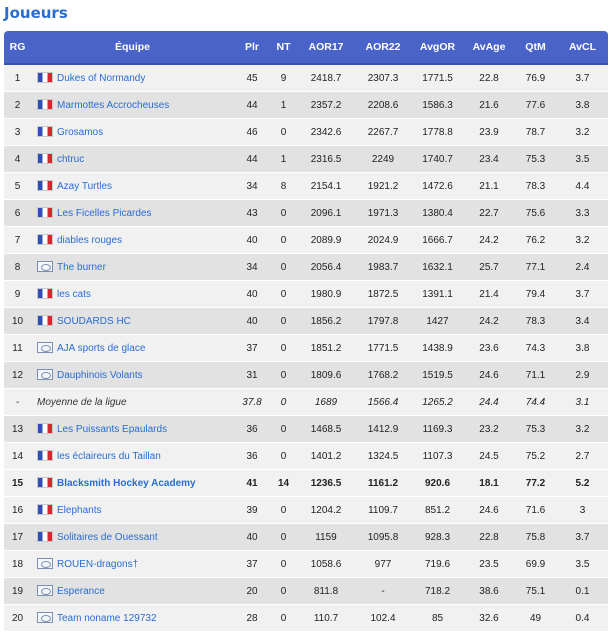 The width and height of the screenshot is (612, 640). I want to click on avcl-cell: 3.5, so click(582, 564).